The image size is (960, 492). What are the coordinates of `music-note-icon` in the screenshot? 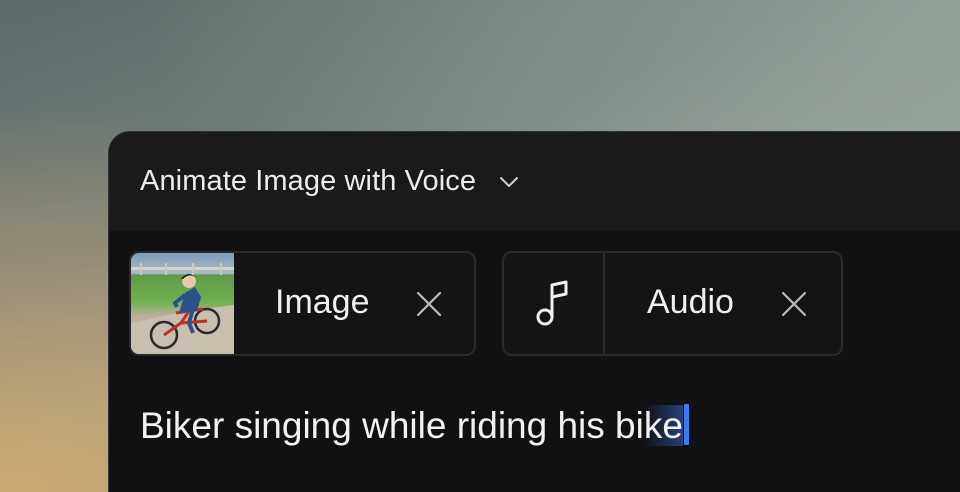 It's located at (551, 302).